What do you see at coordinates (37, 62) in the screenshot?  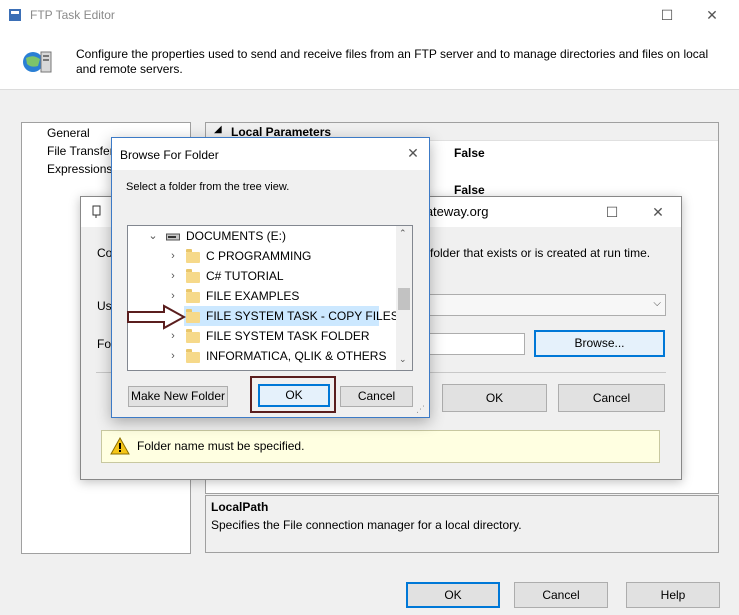 I see `ftp-globe-icon` at bounding box center [37, 62].